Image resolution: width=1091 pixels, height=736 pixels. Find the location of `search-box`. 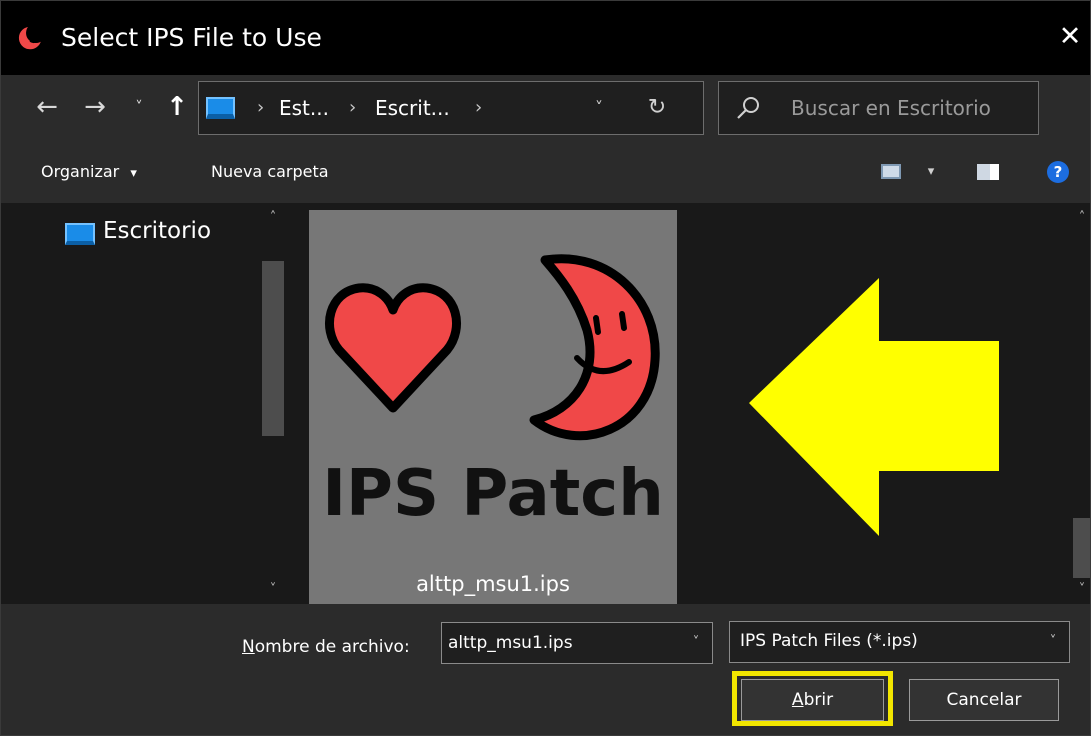

search-box is located at coordinates (878, 108).